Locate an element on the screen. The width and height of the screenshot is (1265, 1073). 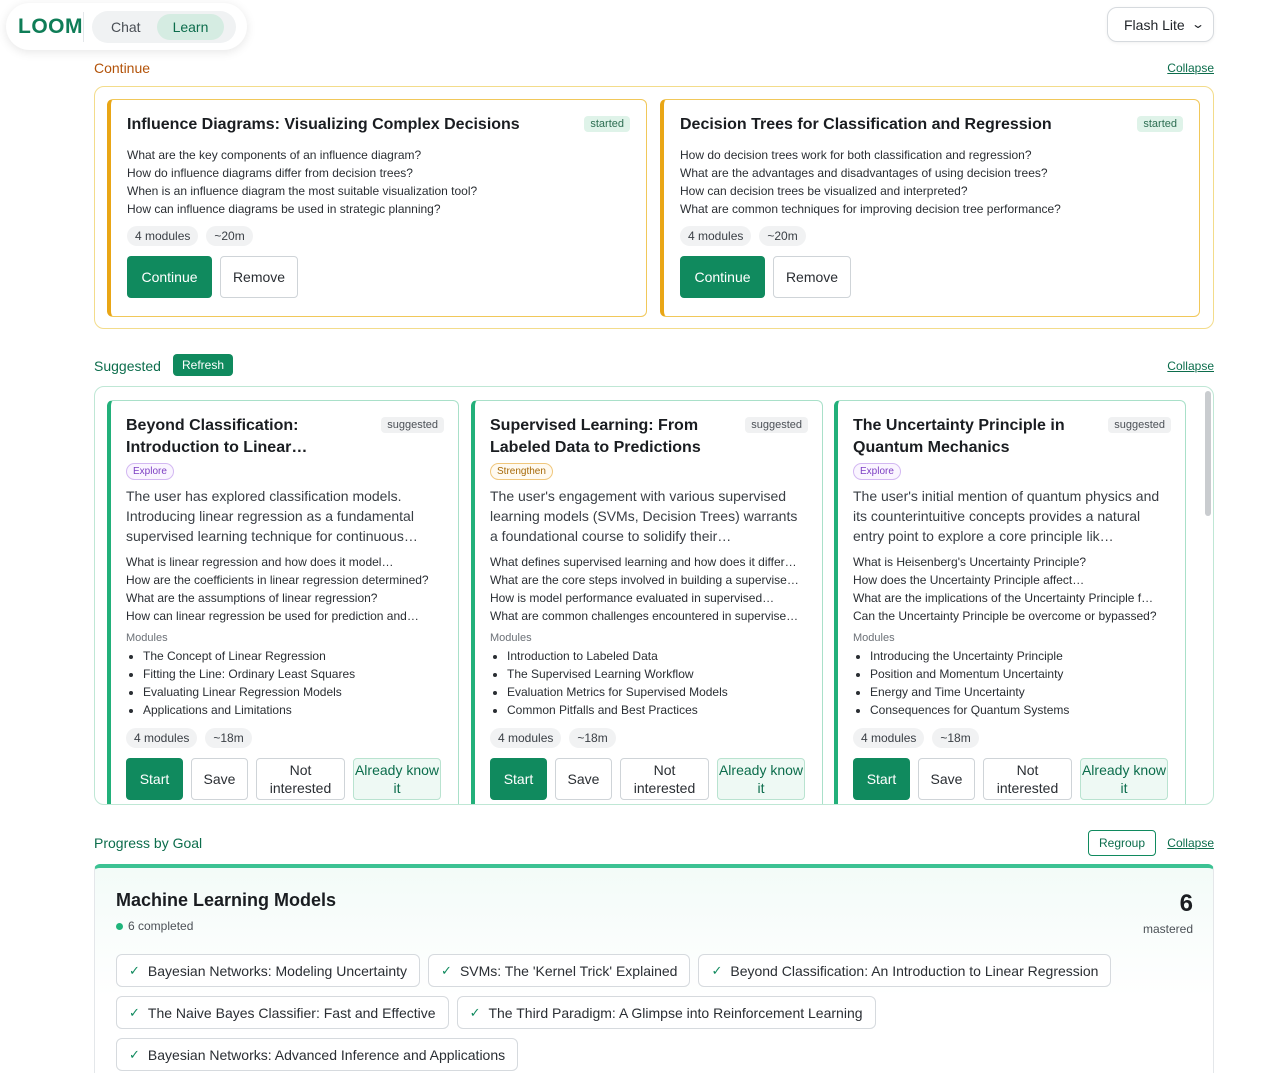
completed-topic-chip: ✓ Bayesian Networks: Modeling Uncertainty is located at coordinates (268, 970).